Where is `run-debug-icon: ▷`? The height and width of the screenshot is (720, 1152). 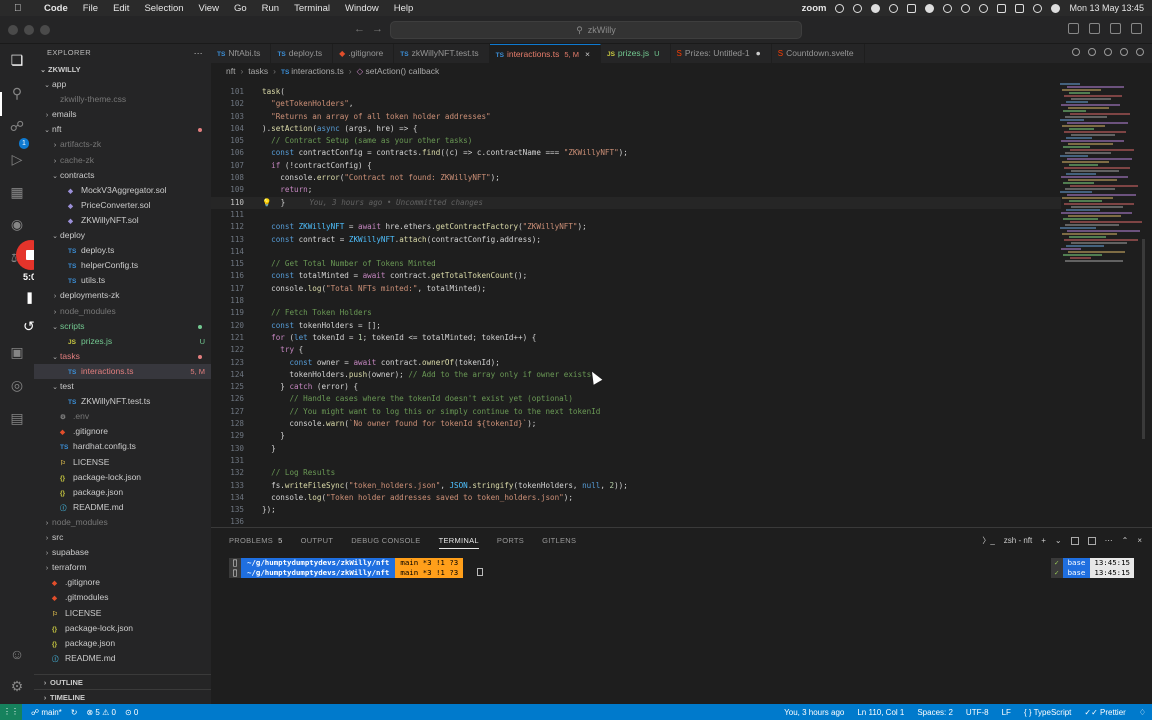
run-debug-icon: ▷ is located at coordinates (17, 159).